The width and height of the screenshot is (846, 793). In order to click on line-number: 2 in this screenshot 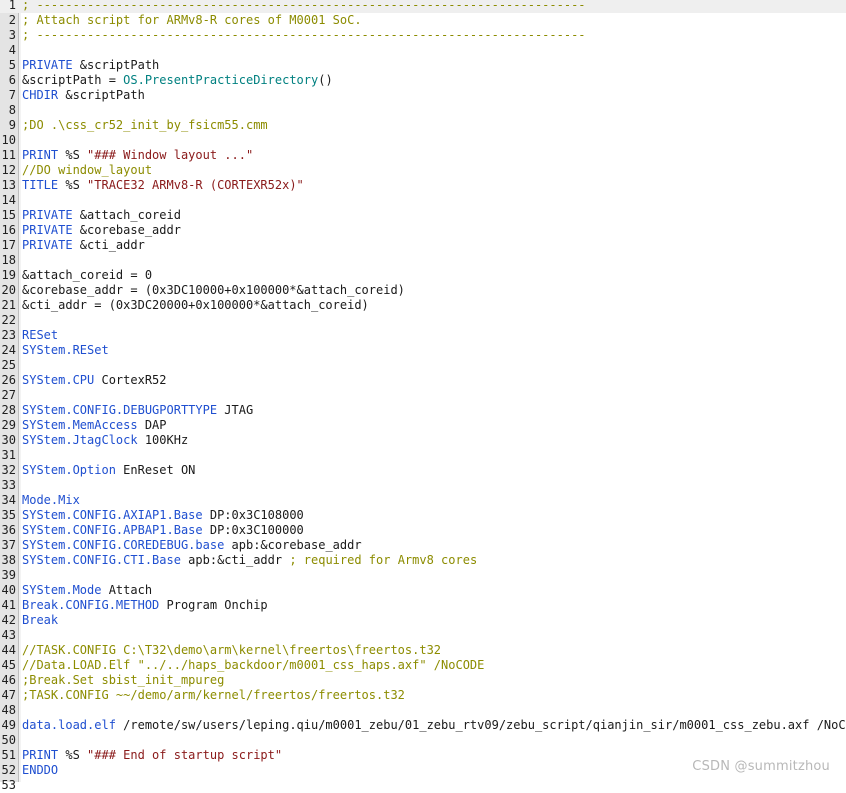, I will do `click(12, 20)`.